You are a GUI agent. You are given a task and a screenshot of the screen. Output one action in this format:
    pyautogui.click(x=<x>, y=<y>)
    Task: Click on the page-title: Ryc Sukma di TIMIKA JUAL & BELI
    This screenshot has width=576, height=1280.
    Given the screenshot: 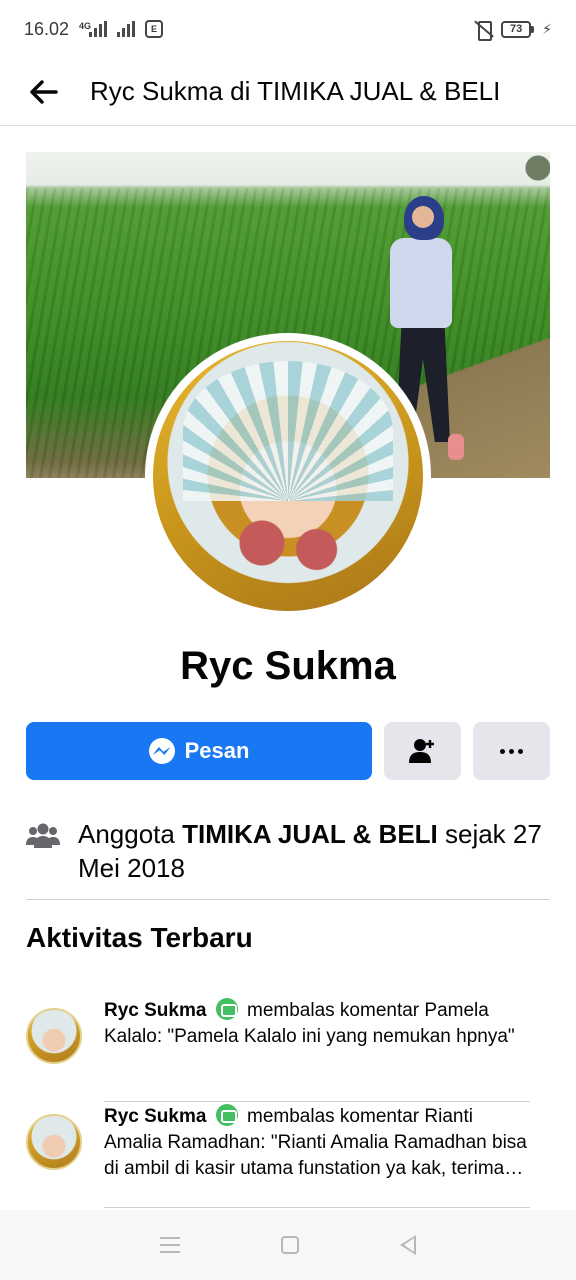 What is the action you would take?
    pyautogui.click(x=295, y=91)
    